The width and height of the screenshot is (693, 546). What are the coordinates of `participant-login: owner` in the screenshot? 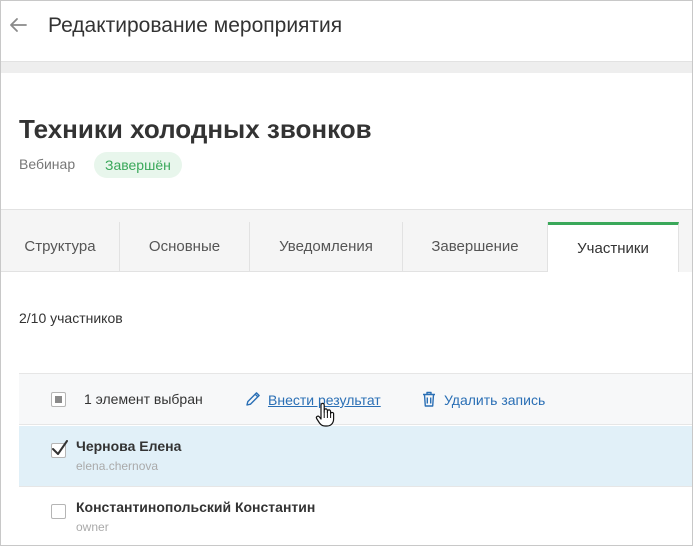 It's located at (92, 527).